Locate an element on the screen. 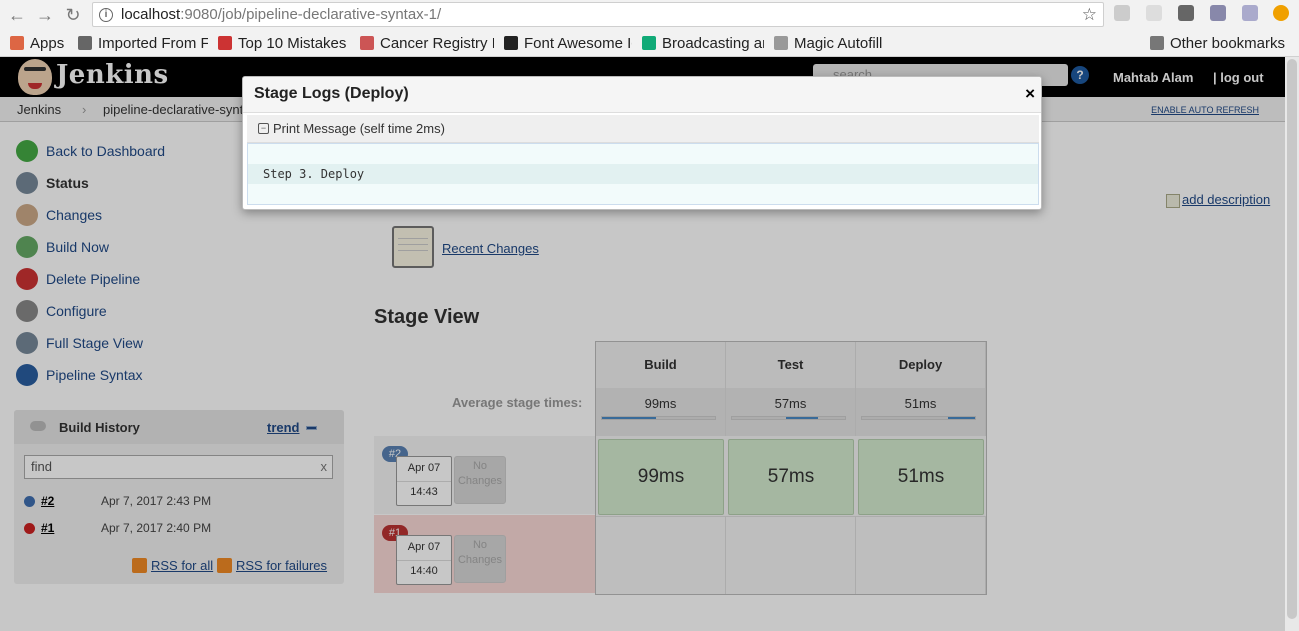 Image resolution: width=1299 pixels, height=631 pixels. other-bookmarks: Other bookmarks is located at coordinates (1217, 43).